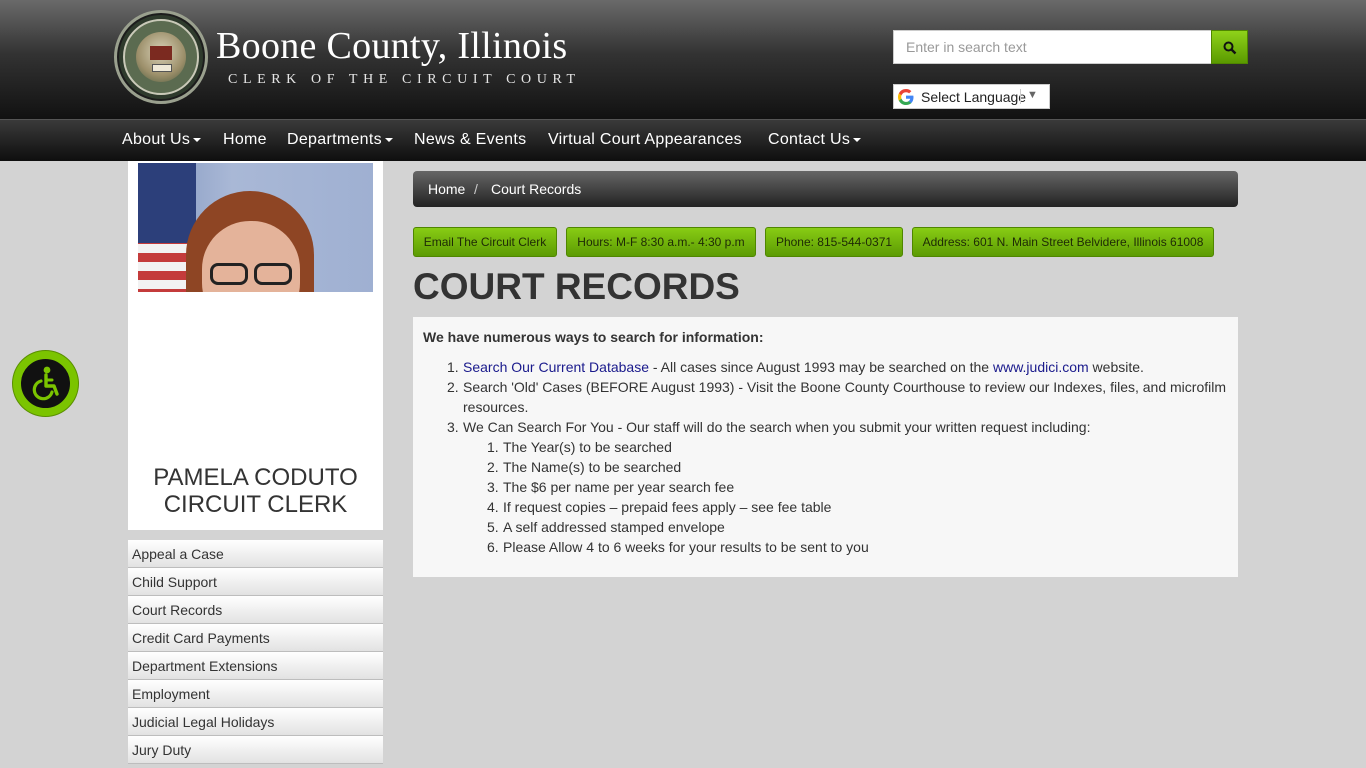  I want to click on email-clerk-button: Email The Circuit Clerk, so click(485, 242).